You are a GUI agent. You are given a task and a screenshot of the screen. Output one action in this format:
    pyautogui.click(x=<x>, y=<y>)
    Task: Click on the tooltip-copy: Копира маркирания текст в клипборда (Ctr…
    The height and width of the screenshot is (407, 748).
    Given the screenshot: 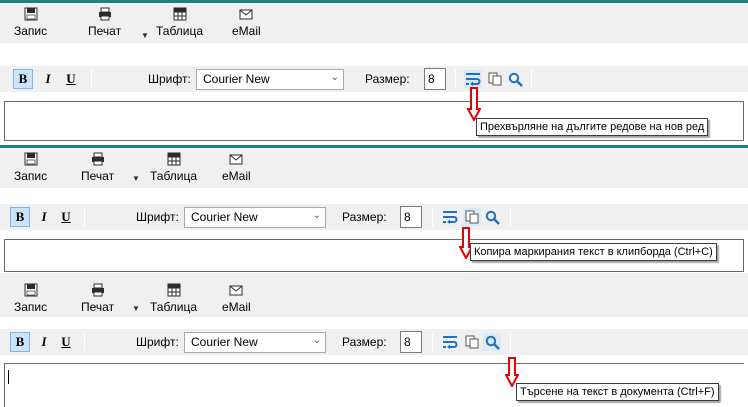 What is the action you would take?
    pyautogui.click(x=593, y=252)
    